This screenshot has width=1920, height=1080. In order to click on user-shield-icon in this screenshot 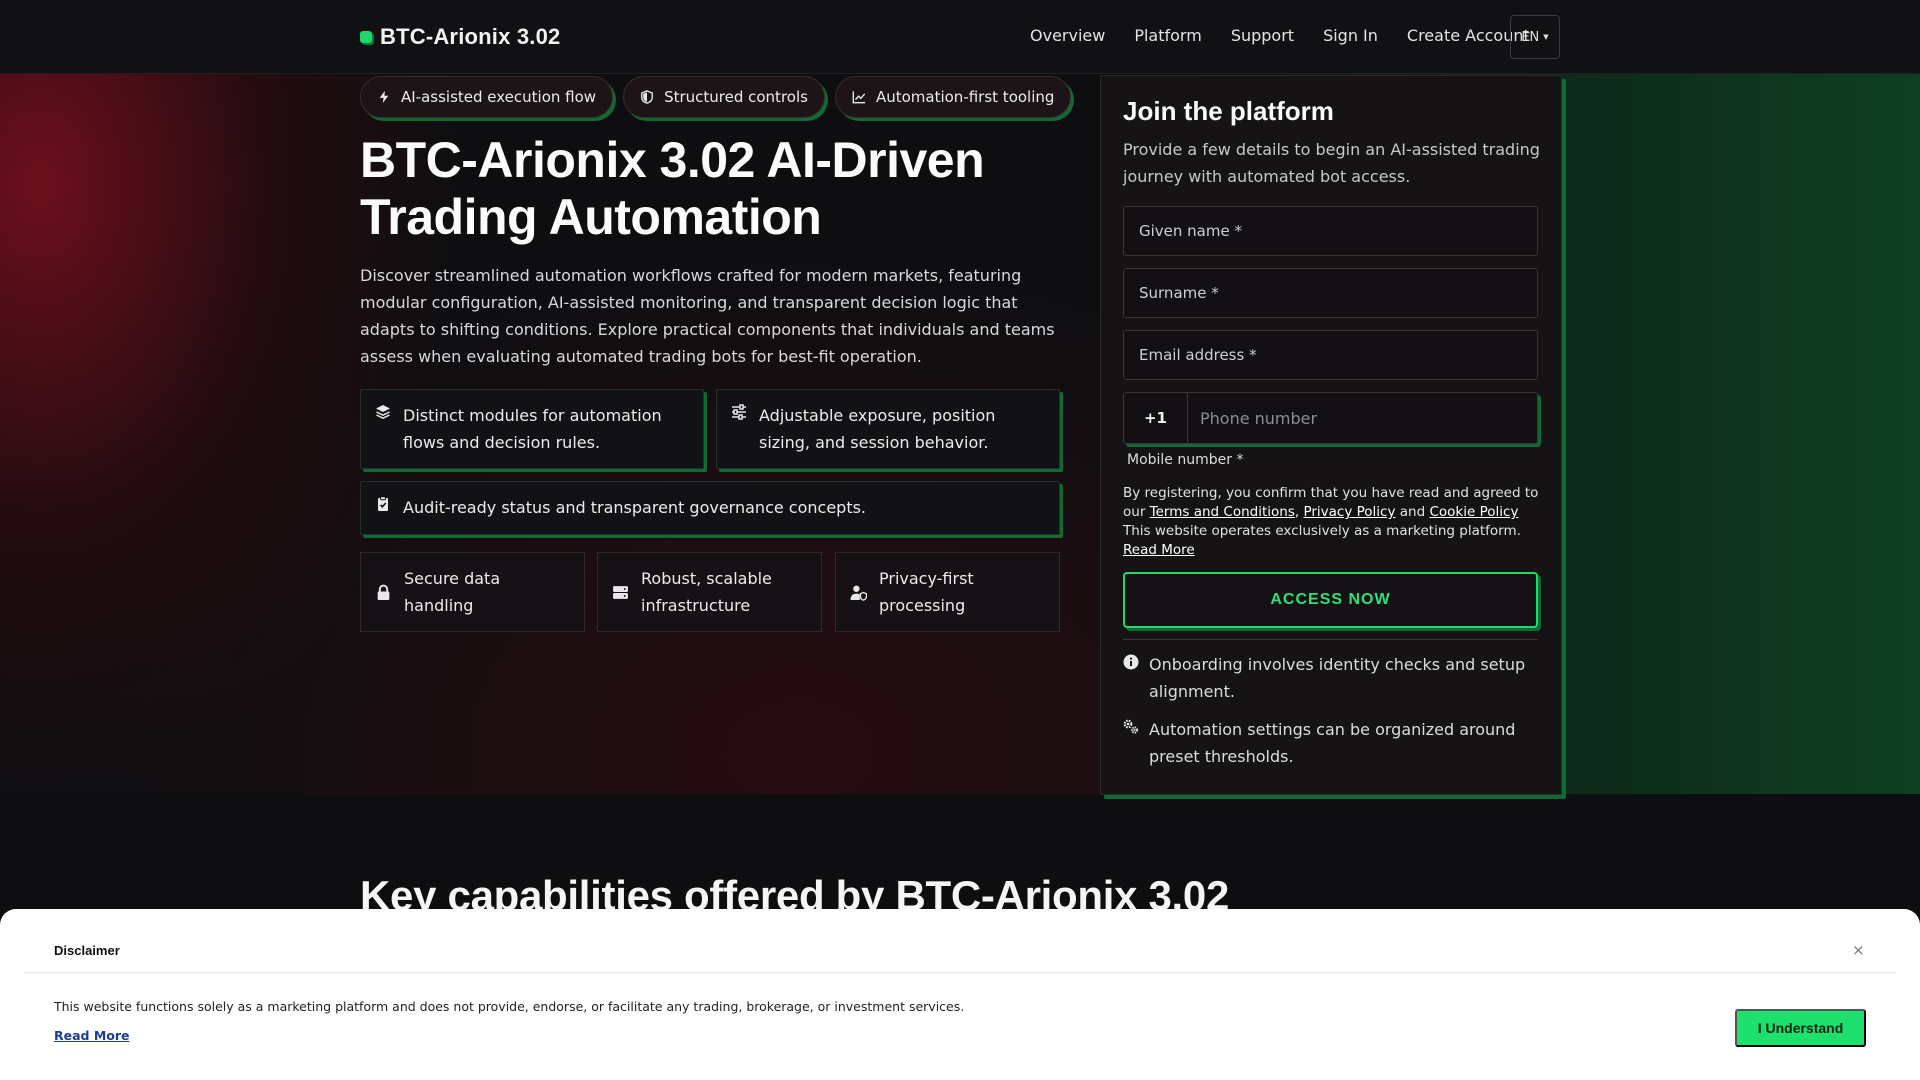, I will do `click(858, 593)`.